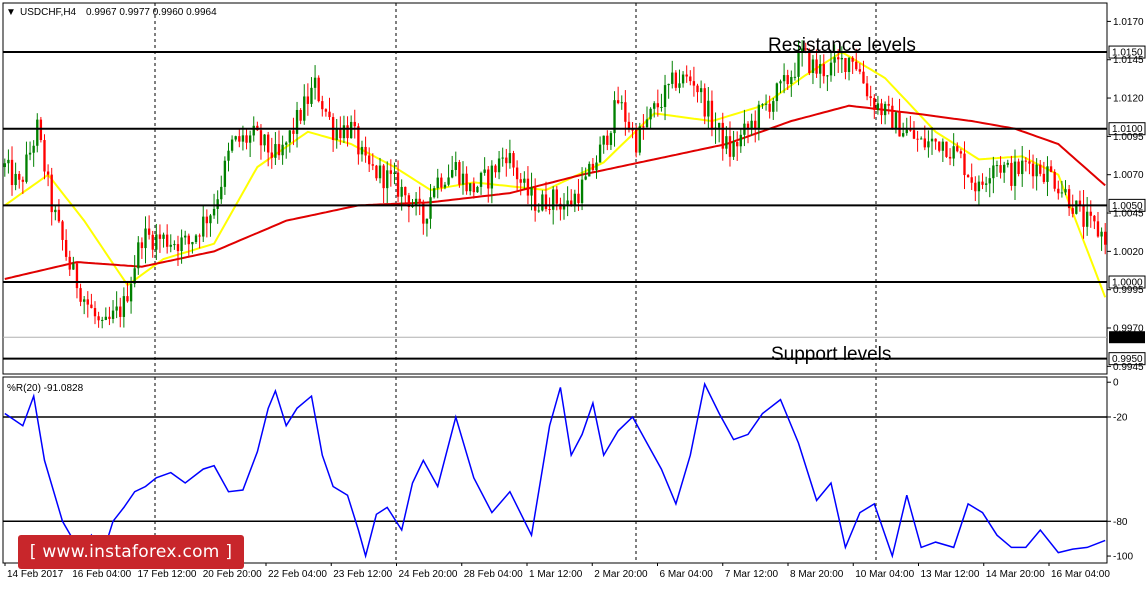 The height and width of the screenshot is (590, 1147). What do you see at coordinates (1116, 383) in the screenshot?
I see `williams-tick-label: 0` at bounding box center [1116, 383].